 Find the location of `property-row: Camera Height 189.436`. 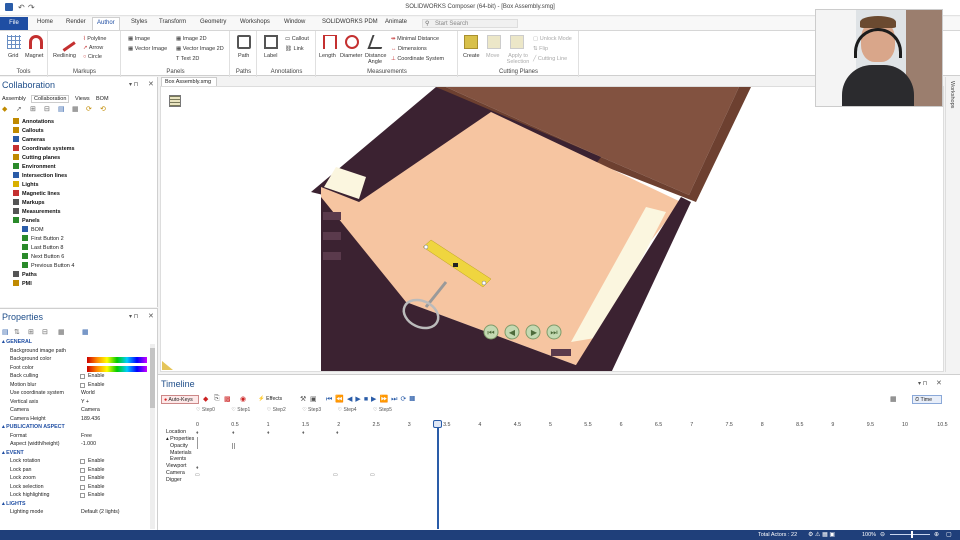

property-row: Camera Height 189.436 is located at coordinates (79, 420).